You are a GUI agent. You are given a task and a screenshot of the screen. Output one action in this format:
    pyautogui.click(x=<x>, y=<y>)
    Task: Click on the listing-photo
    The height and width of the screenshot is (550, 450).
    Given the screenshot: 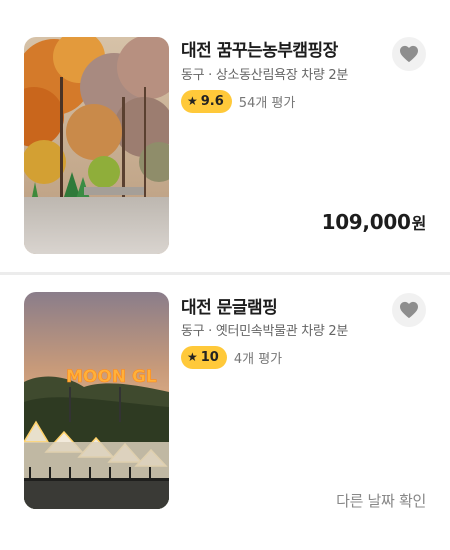 What is the action you would take?
    pyautogui.click(x=96, y=145)
    